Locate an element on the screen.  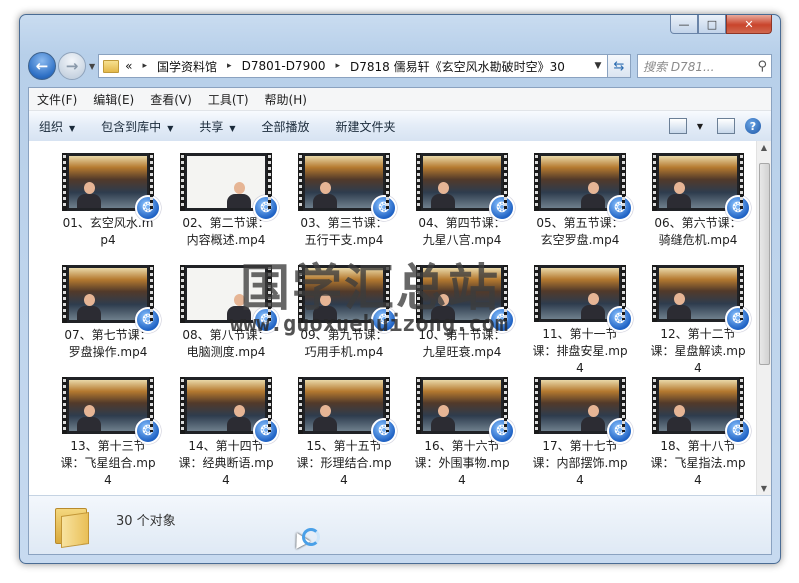
file-item: ❂ 18、第十八节课：飞星指法.mp4 is located at coordinates (698, 433).